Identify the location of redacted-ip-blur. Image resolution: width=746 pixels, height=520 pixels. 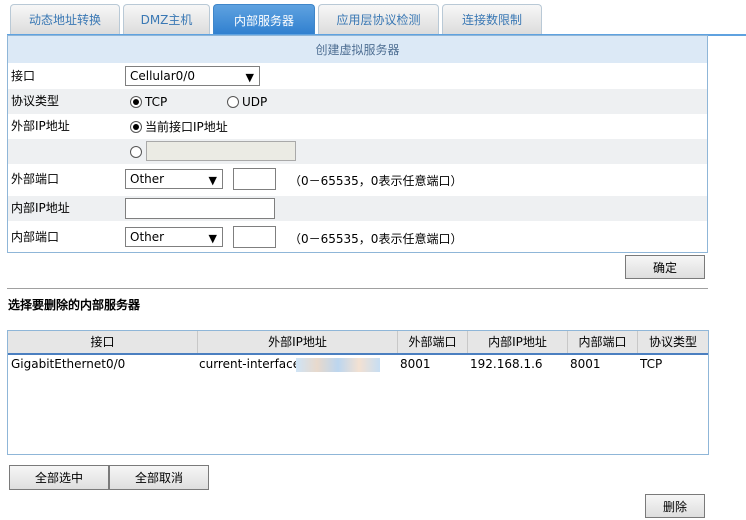
(338, 365).